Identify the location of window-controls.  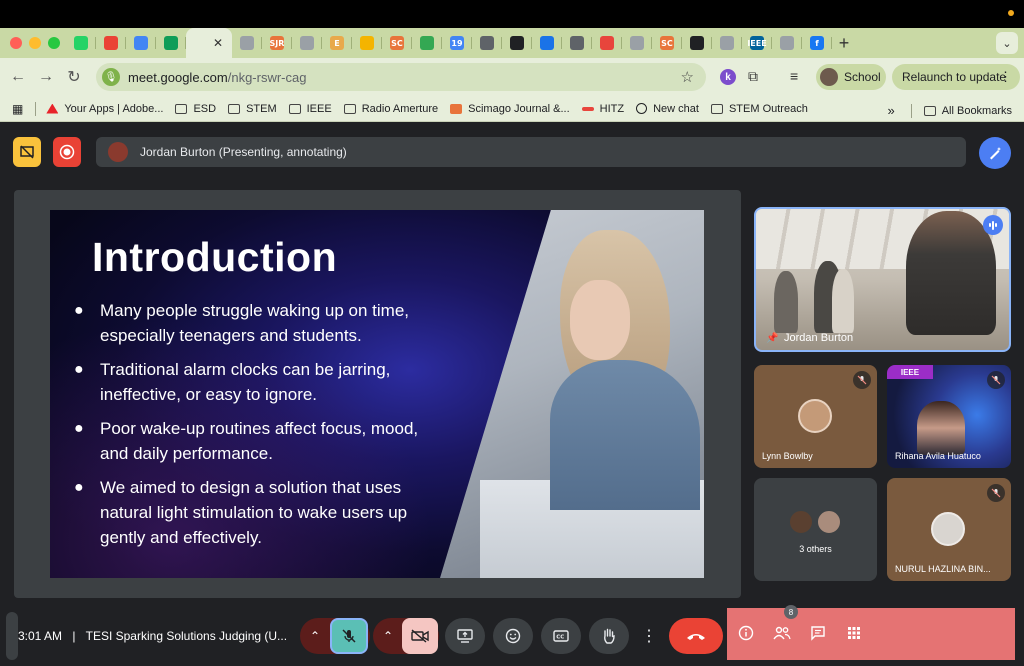
(33, 43).